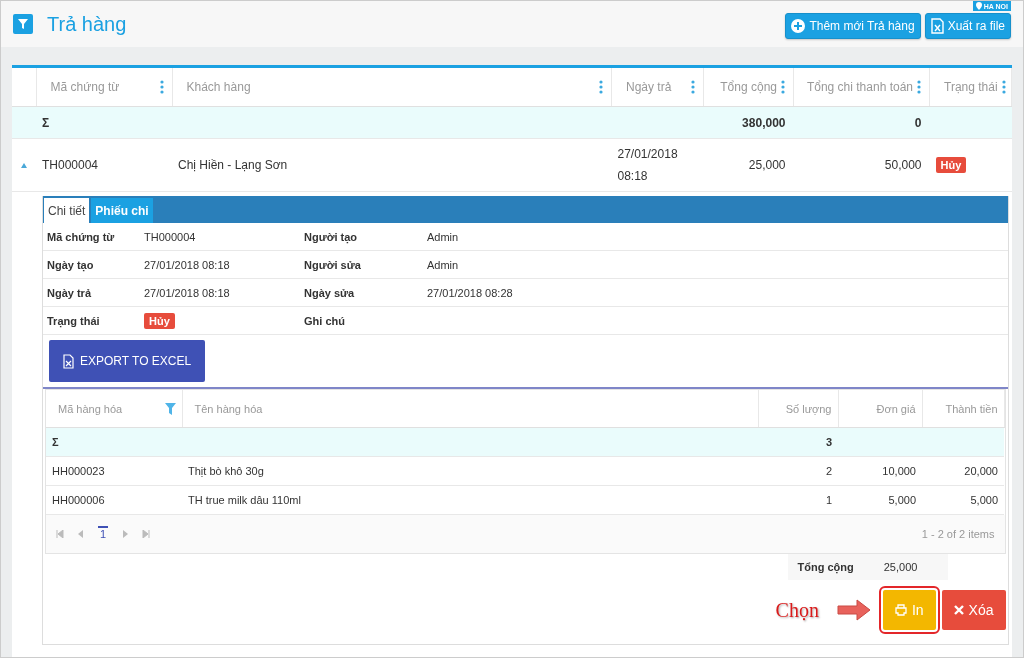  Describe the element at coordinates (81, 534) in the screenshot. I see `previous-page-icon` at that location.